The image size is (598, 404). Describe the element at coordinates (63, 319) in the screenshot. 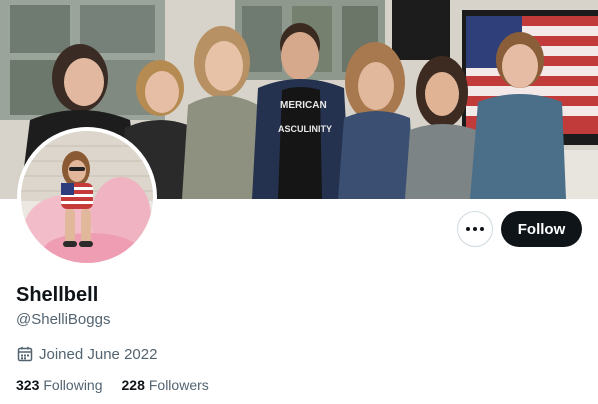

I see `profile-handle: @ShelliBoggs` at that location.